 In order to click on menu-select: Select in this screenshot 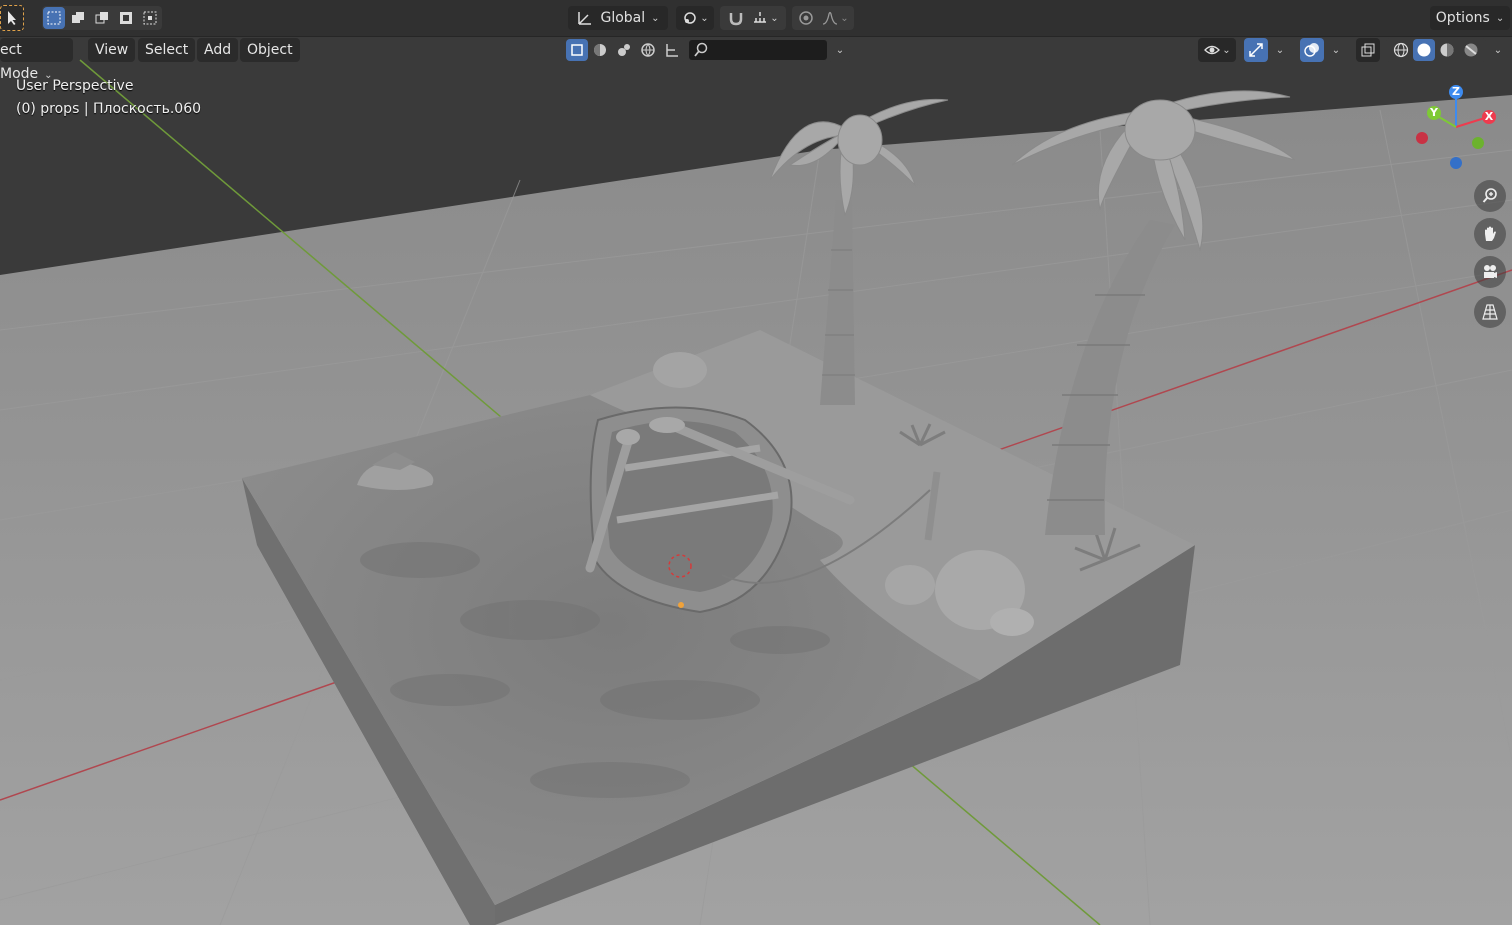, I will do `click(167, 50)`.